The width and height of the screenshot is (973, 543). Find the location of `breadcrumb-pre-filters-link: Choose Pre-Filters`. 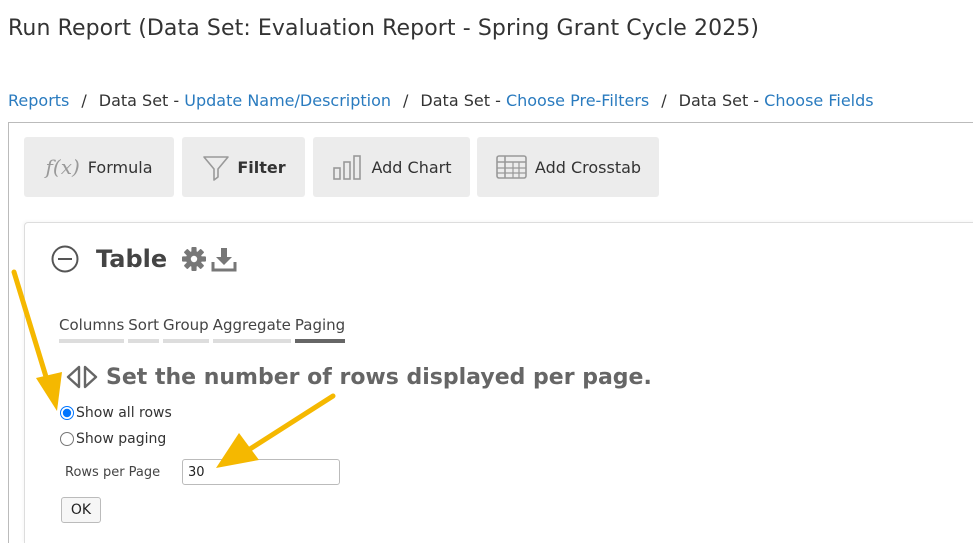

breadcrumb-pre-filters-link: Choose Pre-Filters is located at coordinates (577, 100).